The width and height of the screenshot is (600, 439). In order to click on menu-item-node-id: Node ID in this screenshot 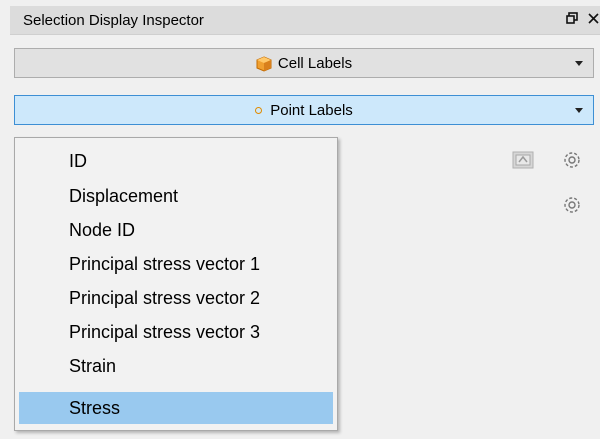, I will do `click(176, 230)`.